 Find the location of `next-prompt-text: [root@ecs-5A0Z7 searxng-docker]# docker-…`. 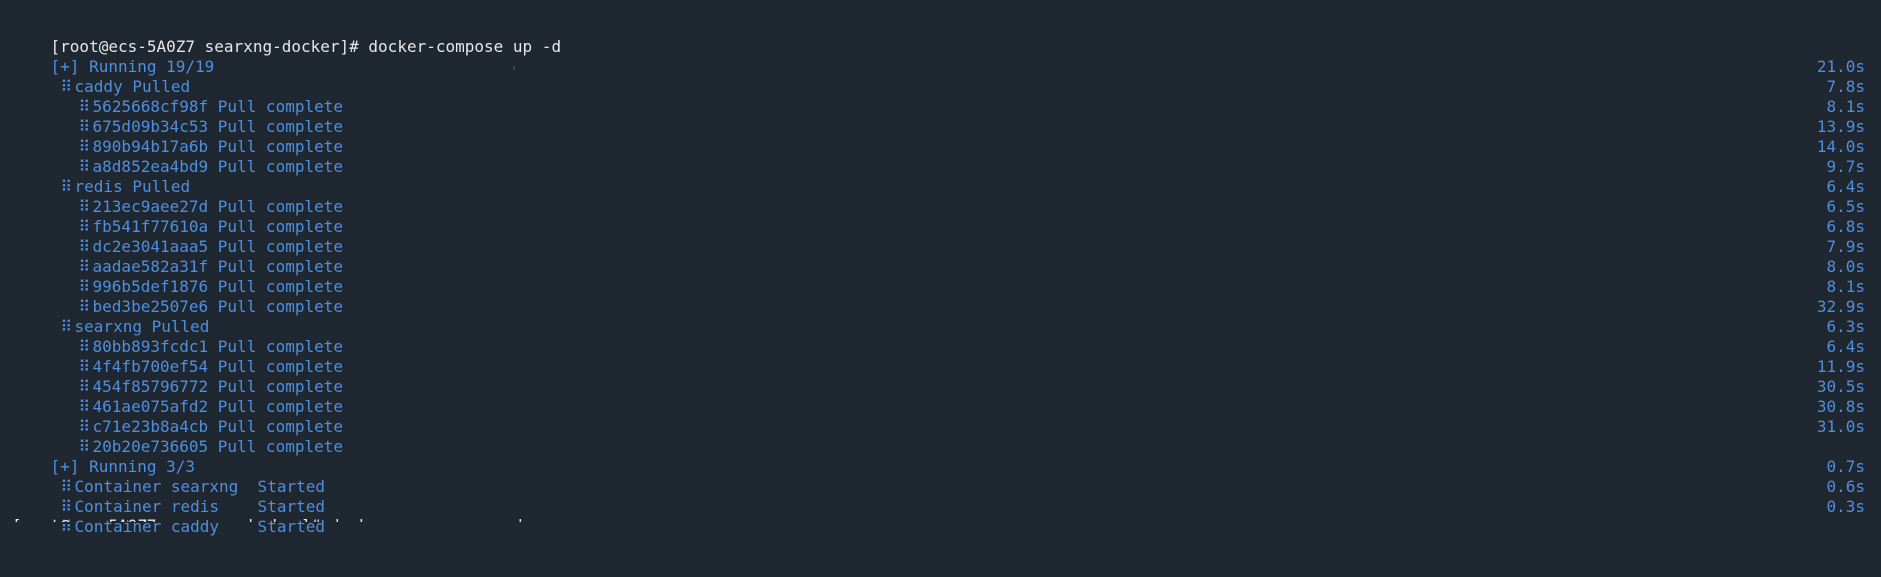

next-prompt-text: [root@ecs-5A0Z7 searxng-docker]# docker-… is located at coordinates (267, 519).